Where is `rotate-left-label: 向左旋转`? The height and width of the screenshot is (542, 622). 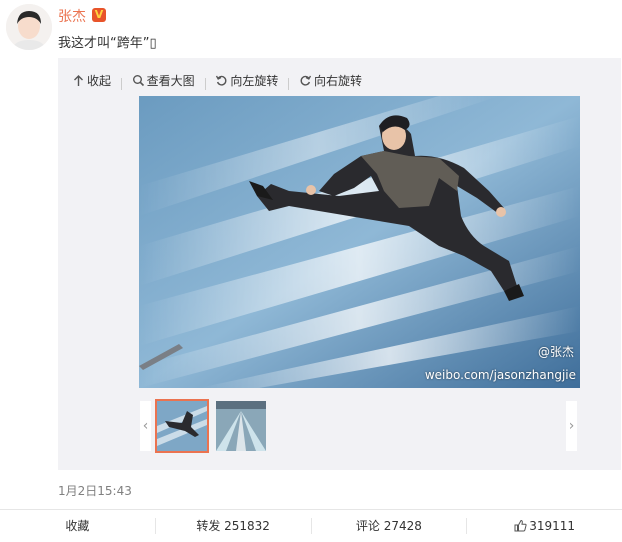 rotate-left-label: 向左旋转 is located at coordinates (254, 81).